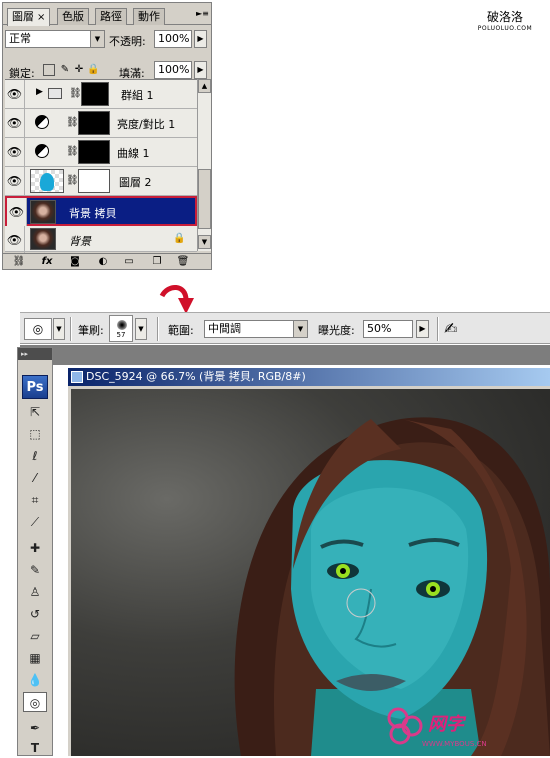 This screenshot has width=550, height=758. Describe the element at coordinates (450, 328) in the screenshot. I see `airbrush-icon: ✍` at that location.